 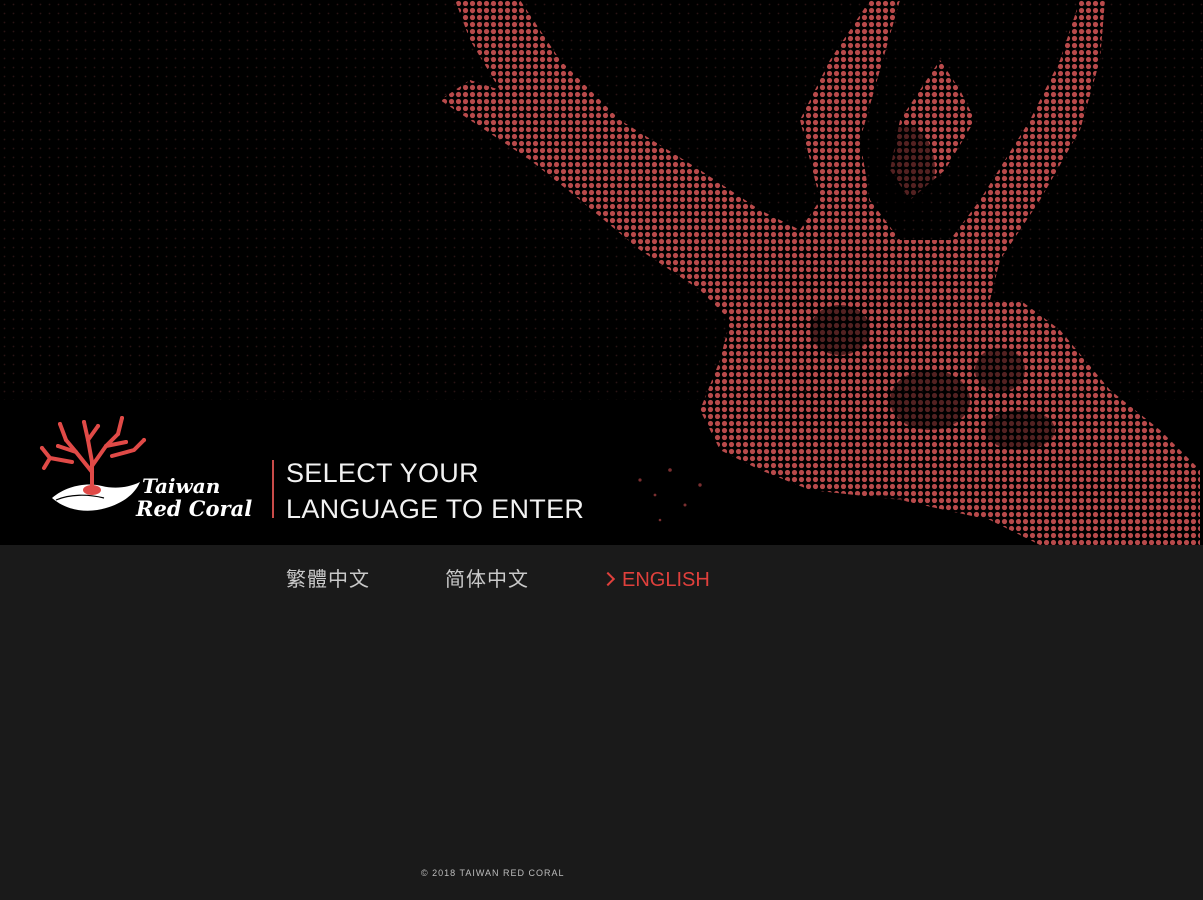 What do you see at coordinates (608, 579) in the screenshot?
I see `chevron-right-icon` at bounding box center [608, 579].